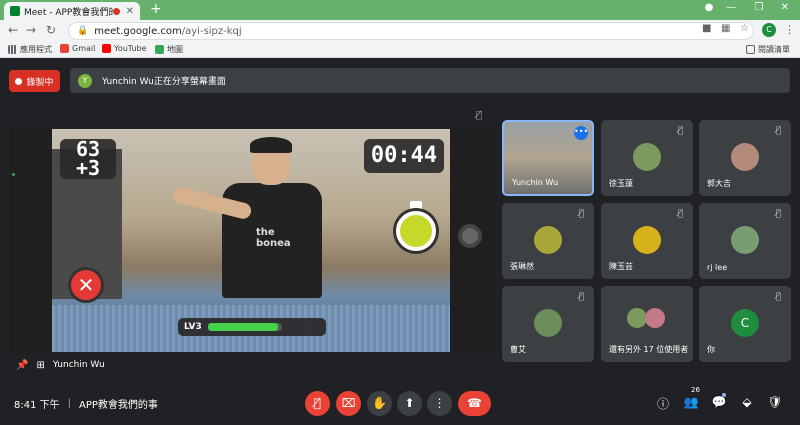  Describe the element at coordinates (621, 266) in the screenshot. I see `participant-name: 陳玉芸` at that location.